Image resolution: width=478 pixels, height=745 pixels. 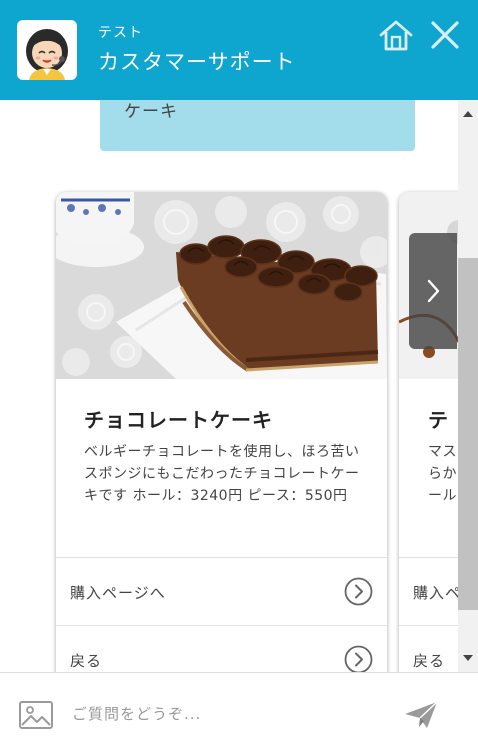 What do you see at coordinates (221, 591) in the screenshot?
I see `purchase-page-button: 購入ページへ` at bounding box center [221, 591].